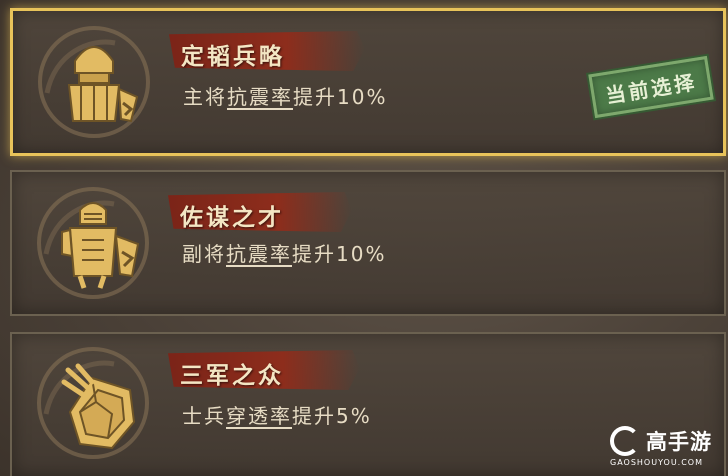 This screenshot has height=476, width=728. I want to click on desc-target: 士兵, so click(204, 416).